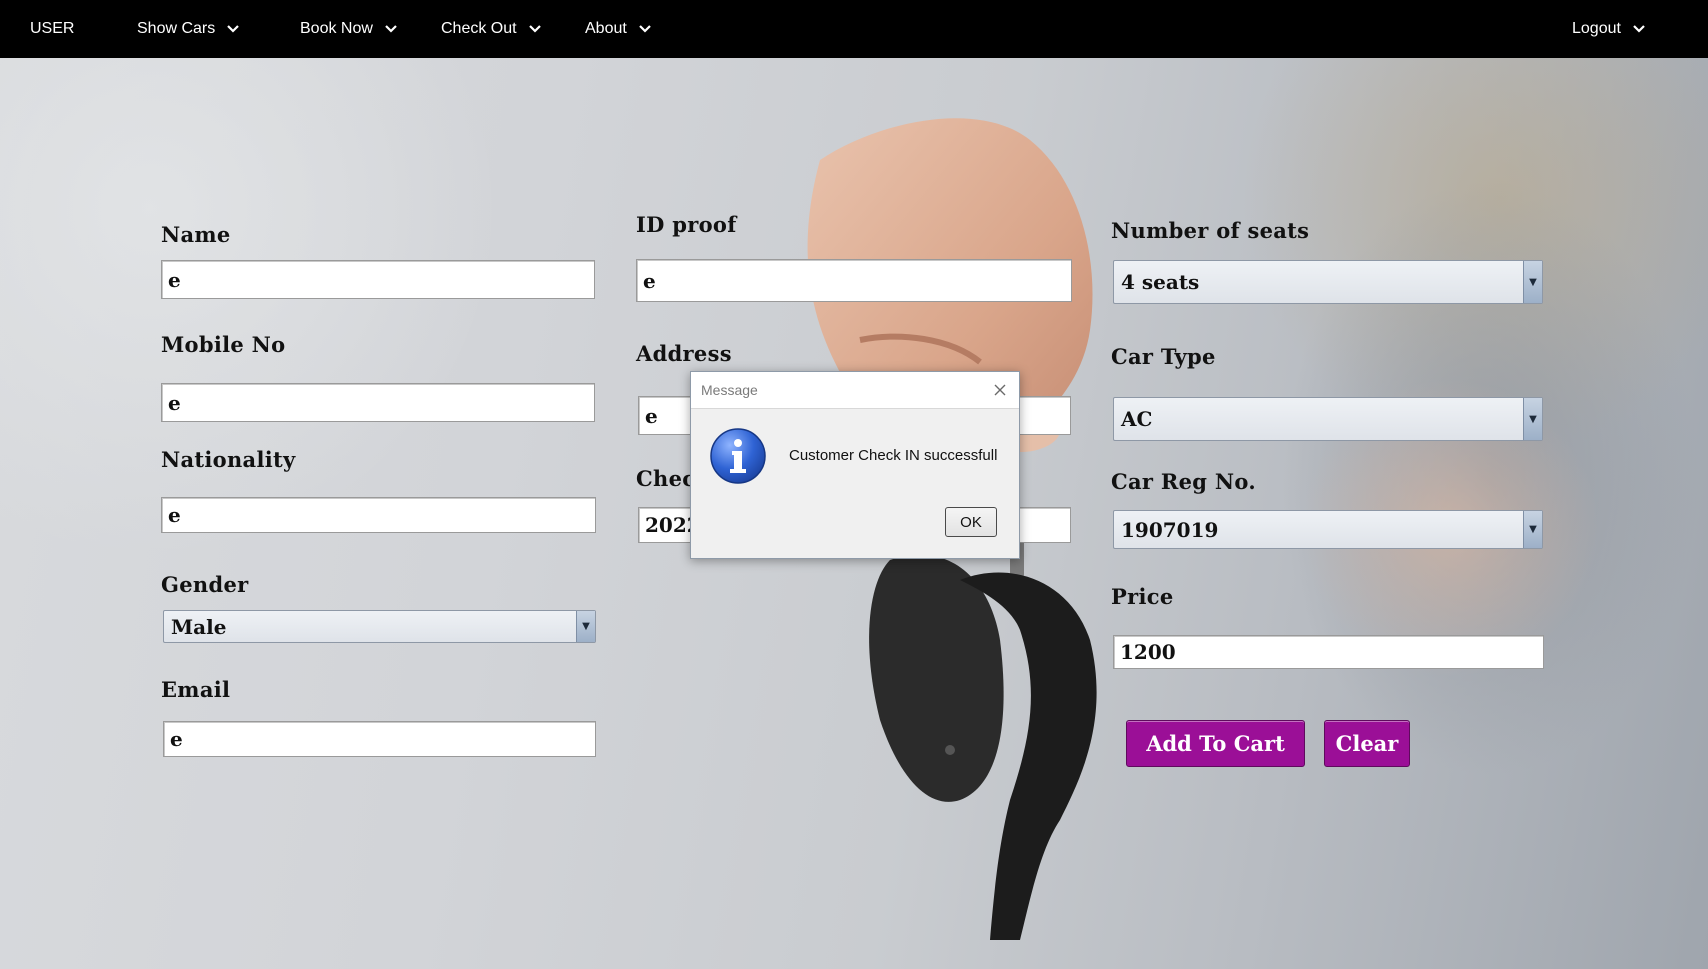 The height and width of the screenshot is (969, 1708). I want to click on car-reg-label: Car Reg No., so click(1183, 481).